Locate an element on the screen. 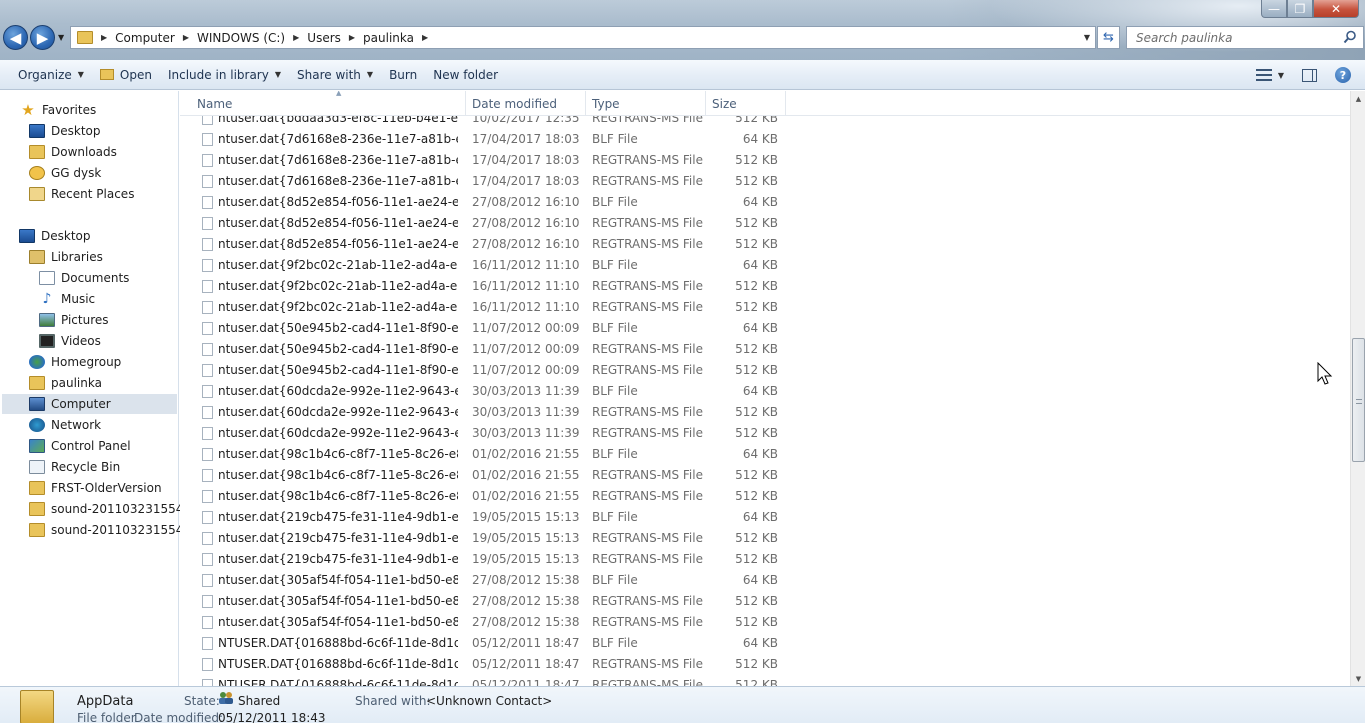 The image size is (1365, 723). organize-button: Organize ▼ is located at coordinates (51, 75).